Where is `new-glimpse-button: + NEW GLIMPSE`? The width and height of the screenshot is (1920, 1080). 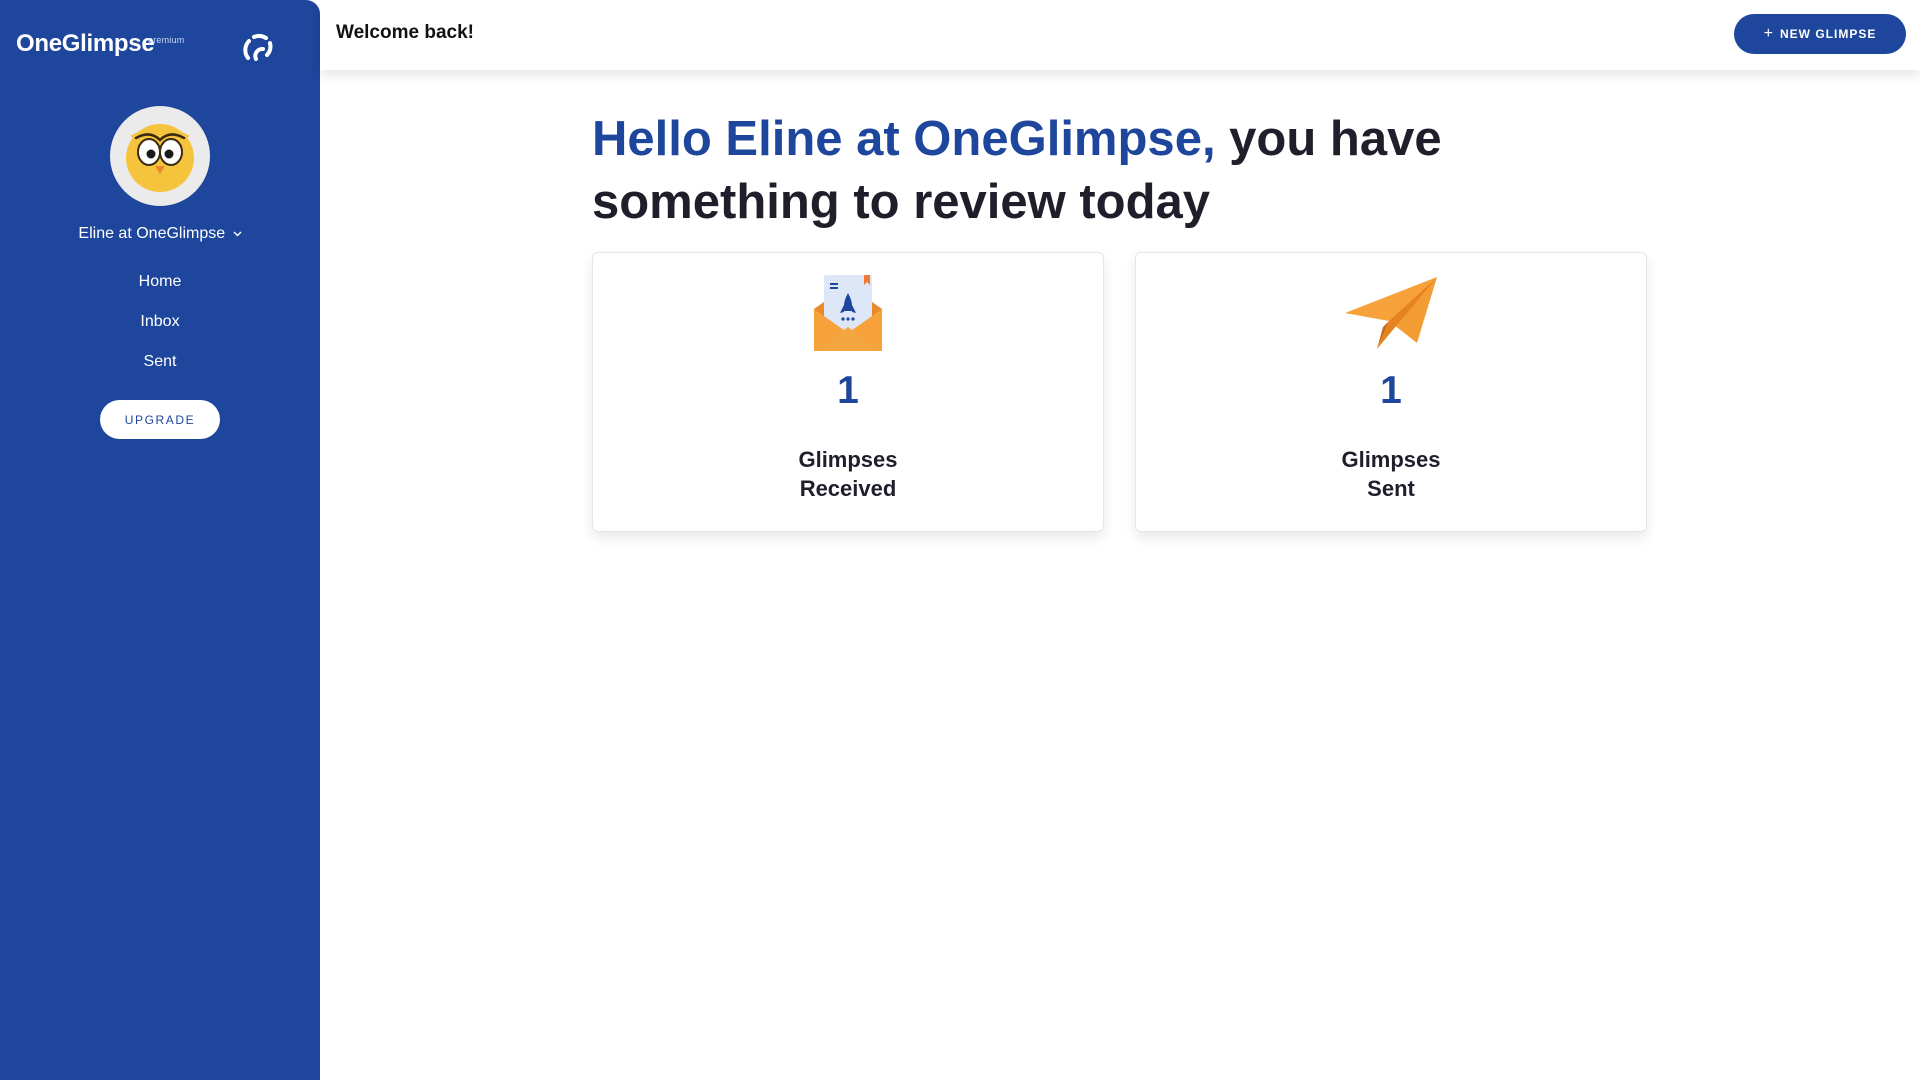 new-glimpse-button: + NEW GLIMPSE is located at coordinates (1820, 34).